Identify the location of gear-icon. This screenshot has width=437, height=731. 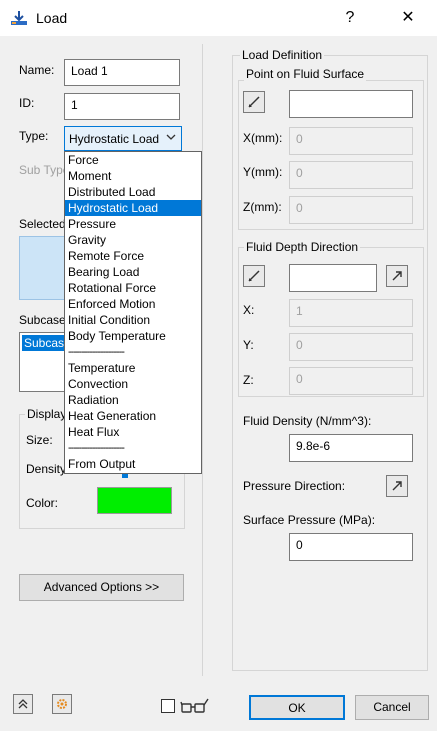
(62, 704).